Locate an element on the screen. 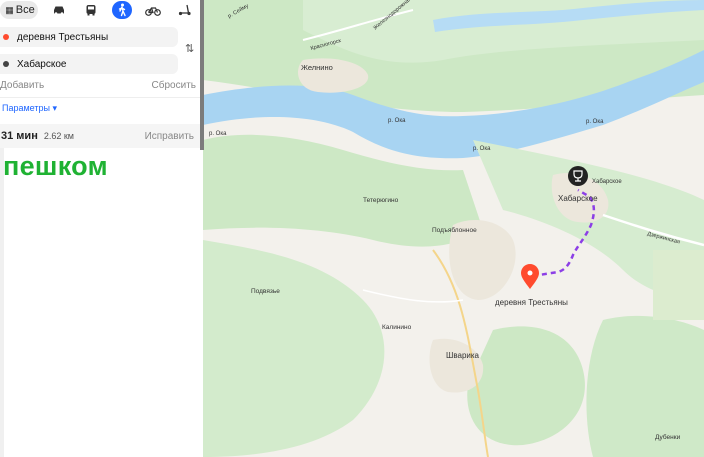 This screenshot has width=704, height=457. place-label: деревня Трестьяны is located at coordinates (531, 302).